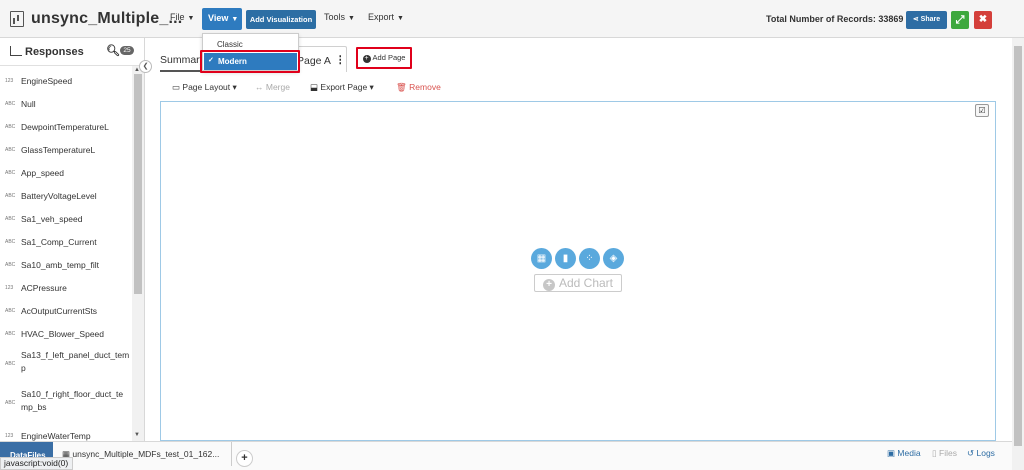  I want to click on item-label: Null, so click(28, 104).